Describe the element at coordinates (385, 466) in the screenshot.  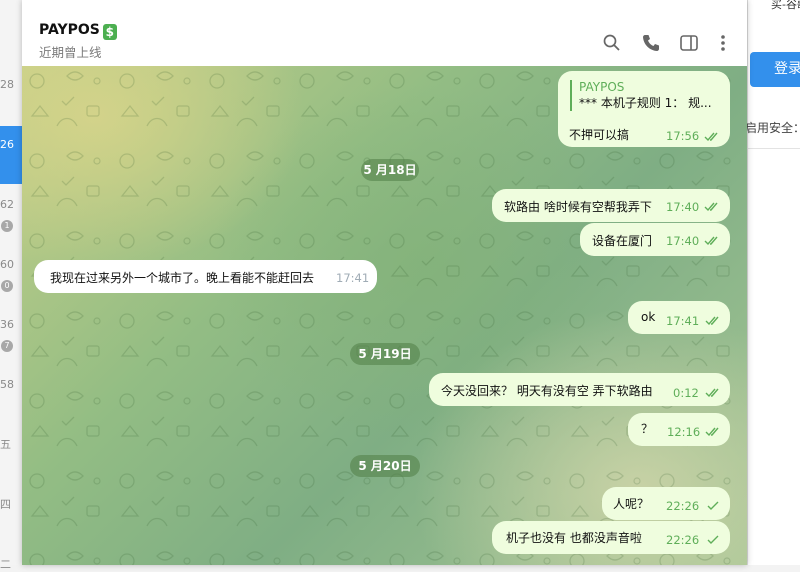
I see `date-separator: 5 月20日` at that location.